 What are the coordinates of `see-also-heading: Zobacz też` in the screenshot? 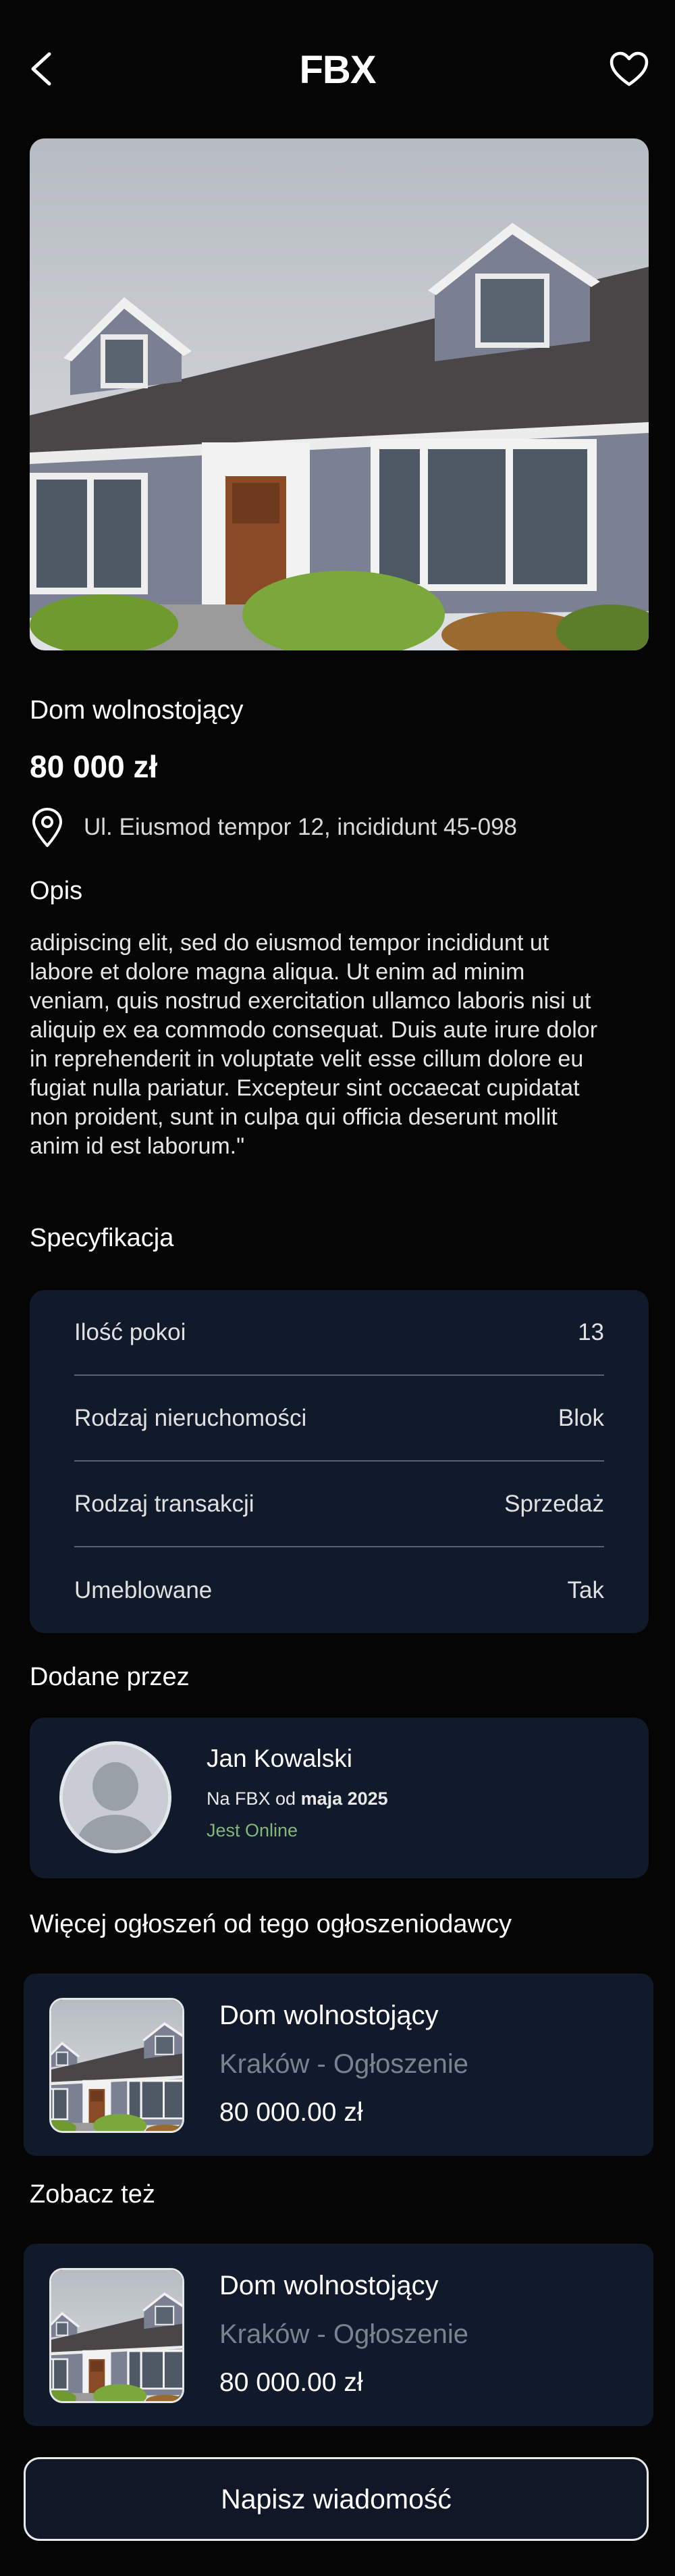 It's located at (92, 2194).